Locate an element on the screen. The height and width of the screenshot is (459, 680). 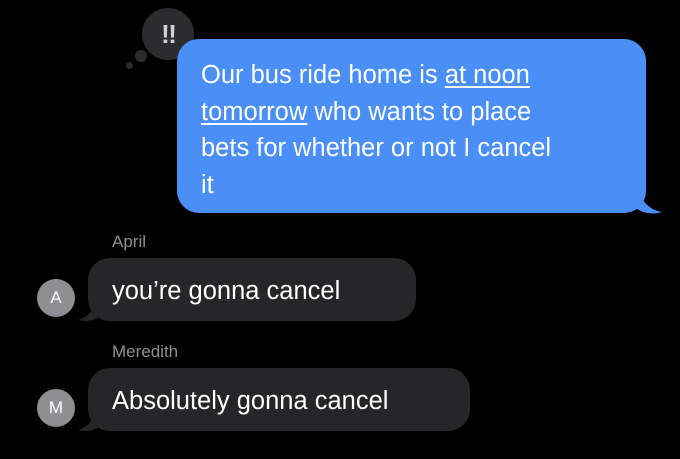
avatar-initial: A is located at coordinates (56, 297).